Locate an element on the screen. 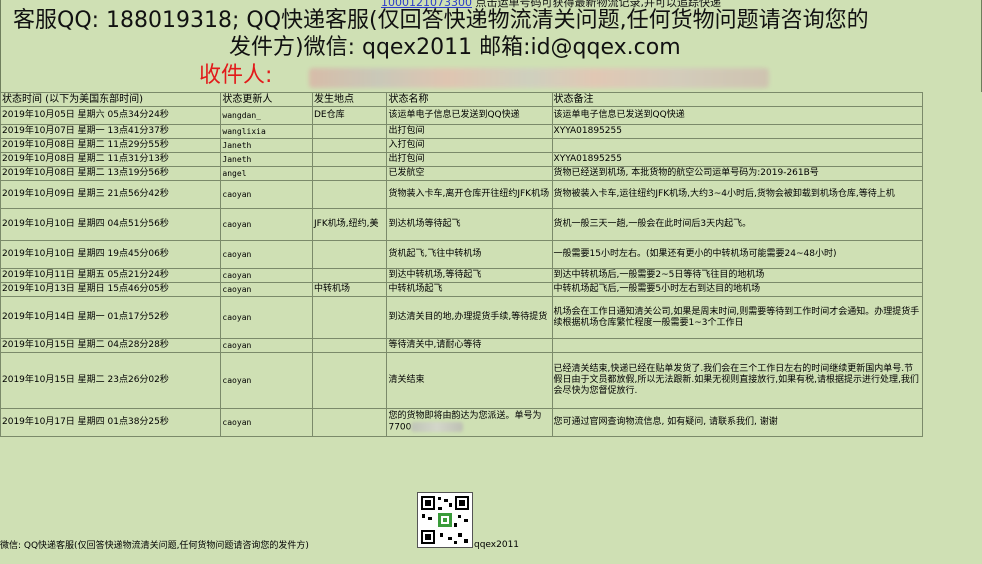 This screenshot has width=982, height=564. cell-location: DE仓库 is located at coordinates (350, 115).